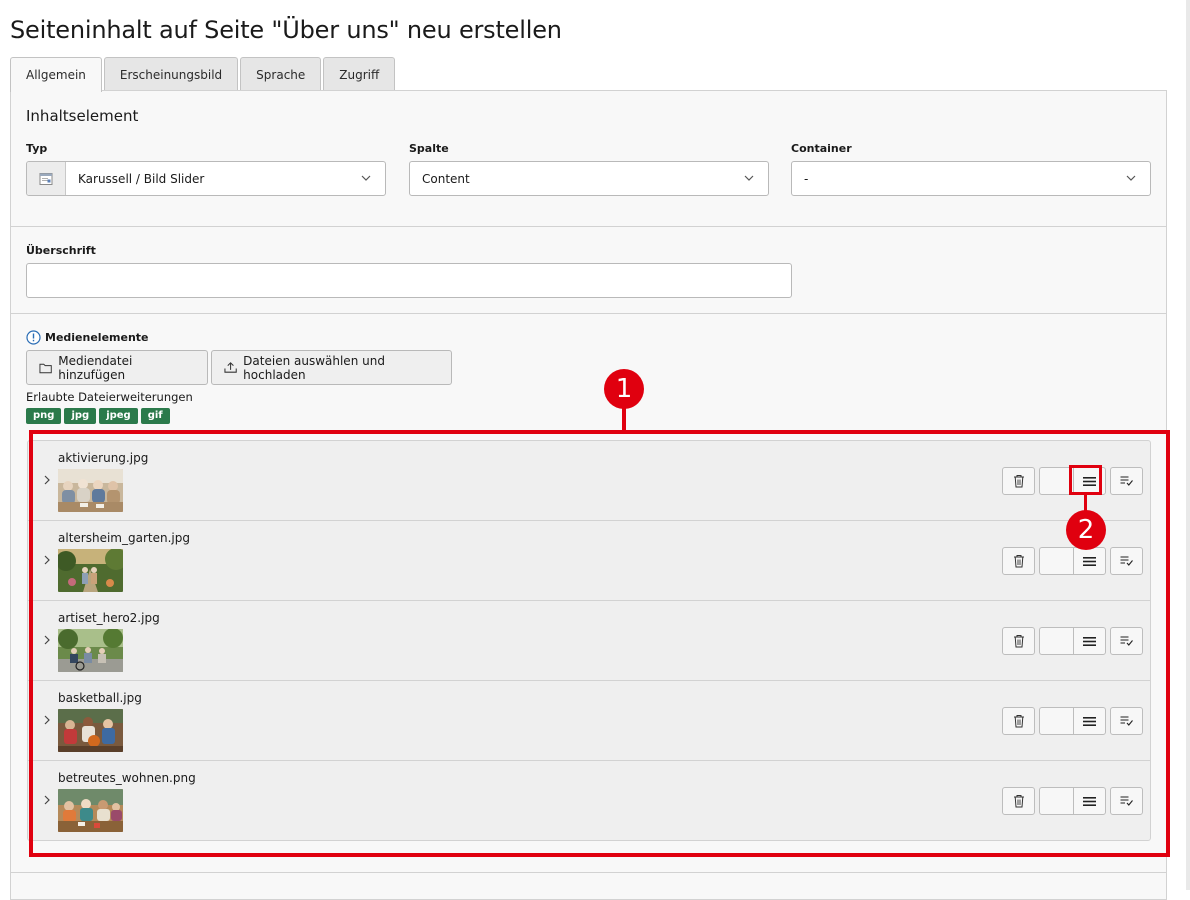 The image size is (1190, 900). I want to click on media-heading: Medienelemente, so click(87, 337).